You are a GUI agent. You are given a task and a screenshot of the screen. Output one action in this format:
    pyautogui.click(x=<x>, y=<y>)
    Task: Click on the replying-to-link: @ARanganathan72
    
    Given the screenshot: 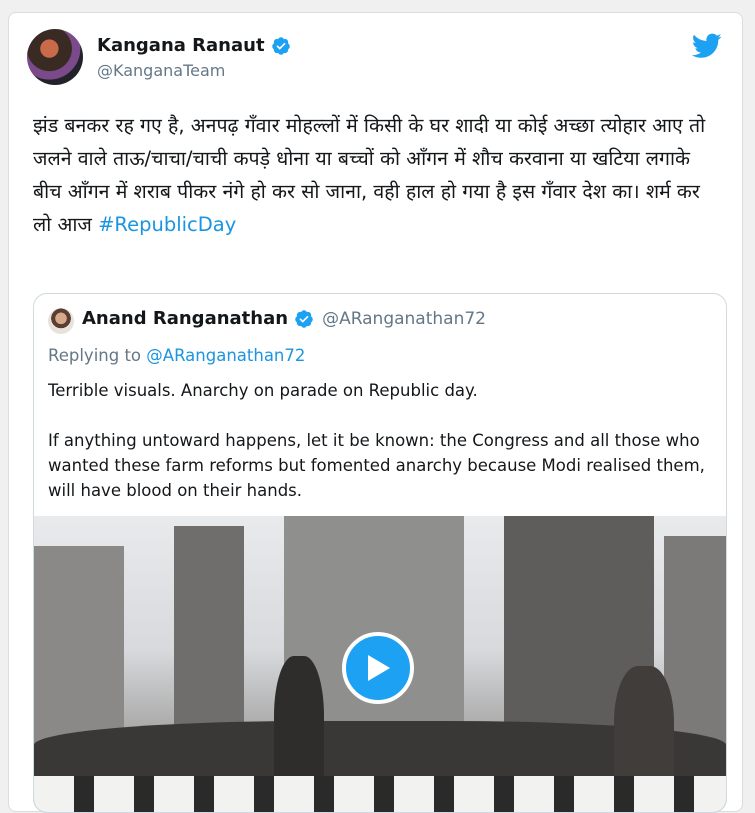 What is the action you would take?
    pyautogui.click(x=225, y=355)
    